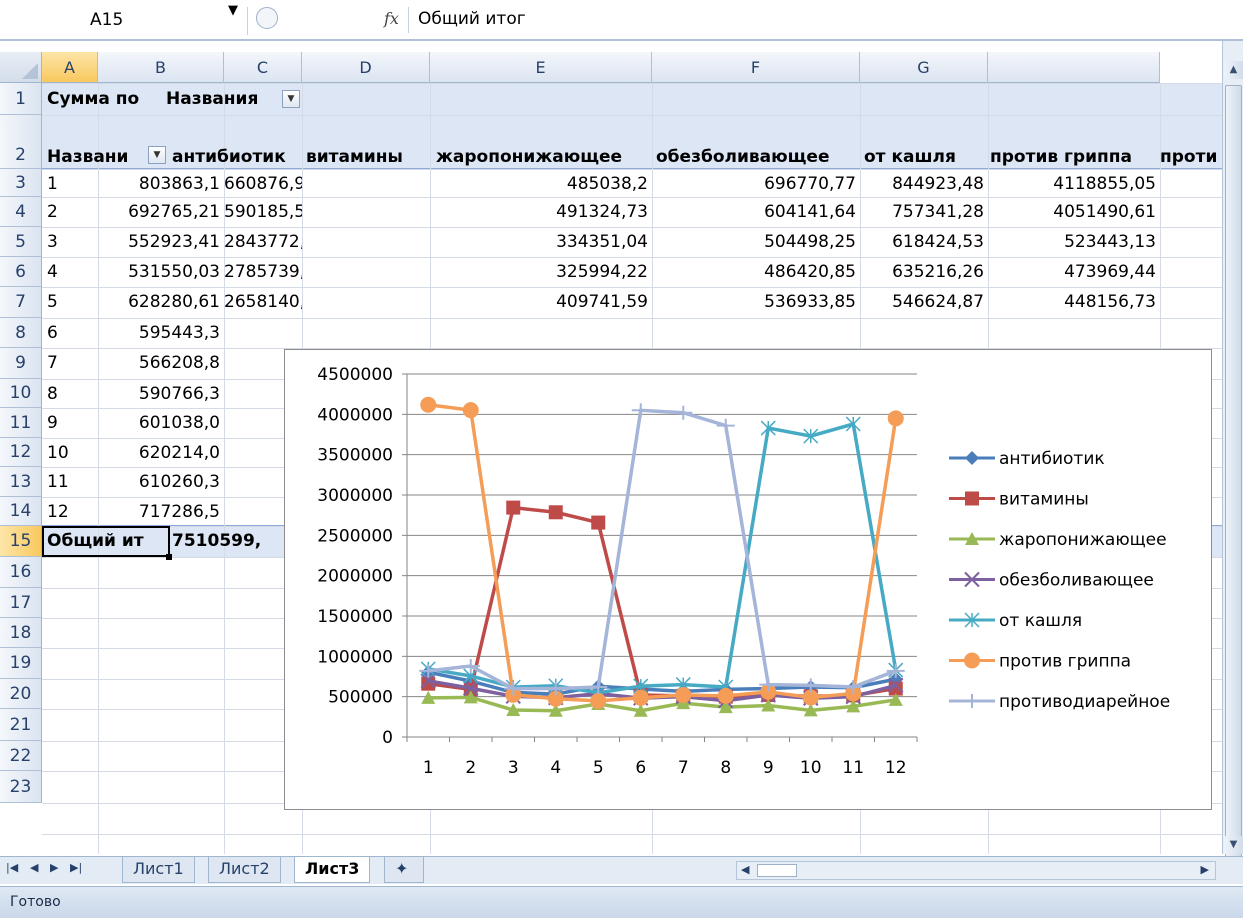 Image resolution: width=1243 pixels, height=918 pixels. I want to click on pivot-value-cell: 2843772,5, so click(263, 242).